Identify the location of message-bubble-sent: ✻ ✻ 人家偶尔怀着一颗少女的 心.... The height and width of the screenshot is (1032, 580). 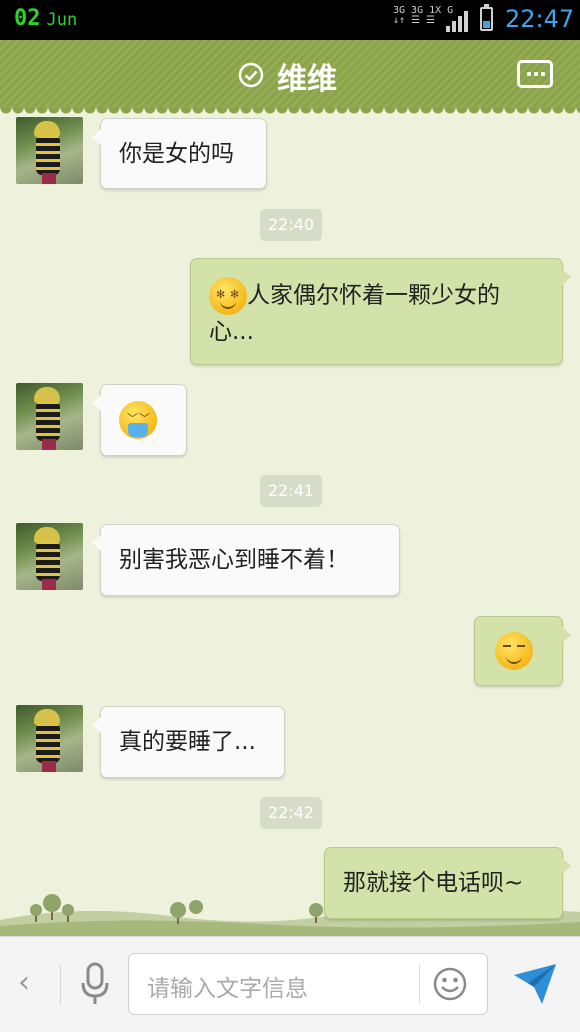
(380, 311).